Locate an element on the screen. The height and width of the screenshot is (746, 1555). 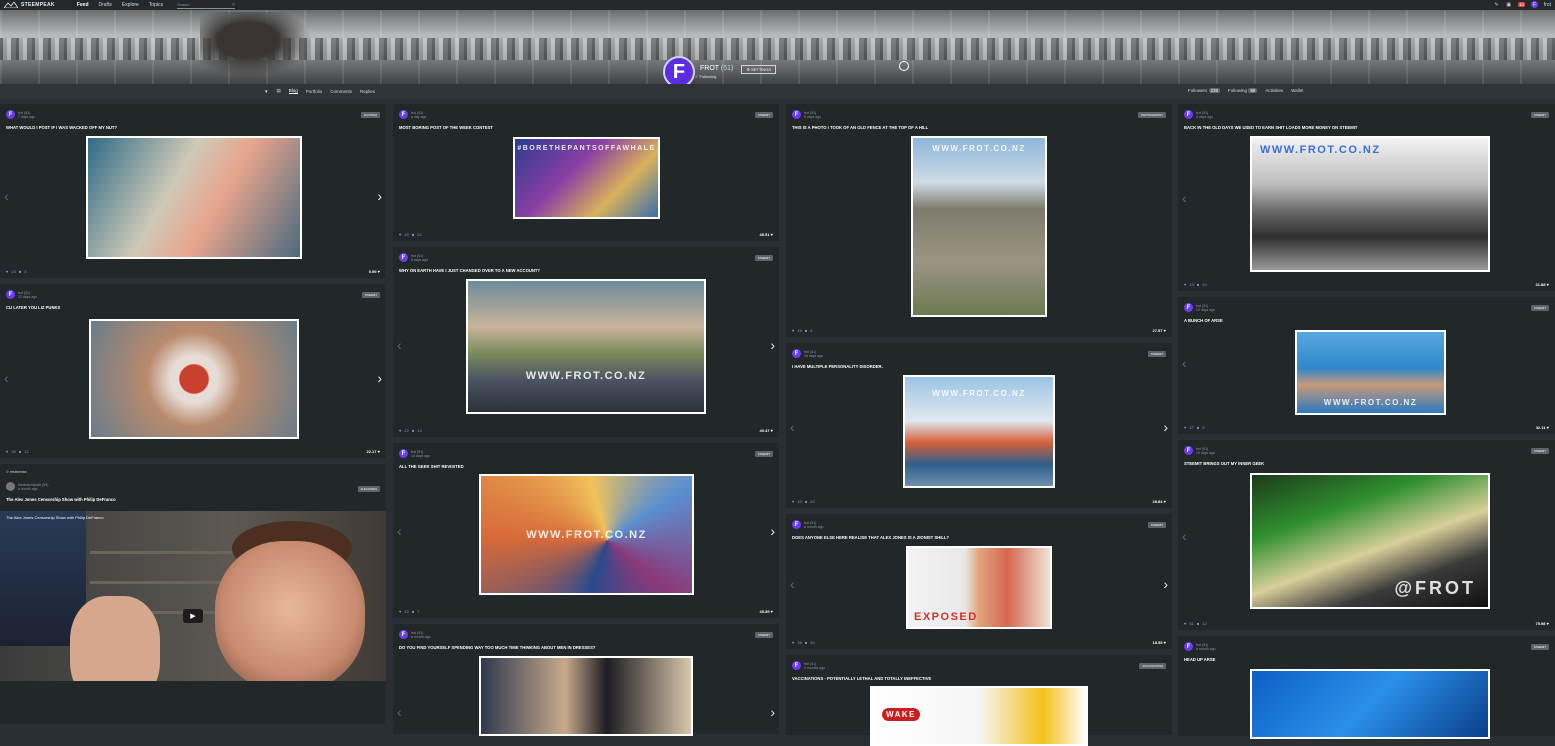
post-author: Ffrot (51) 16 days ago is located at coordinates (1199, 450).